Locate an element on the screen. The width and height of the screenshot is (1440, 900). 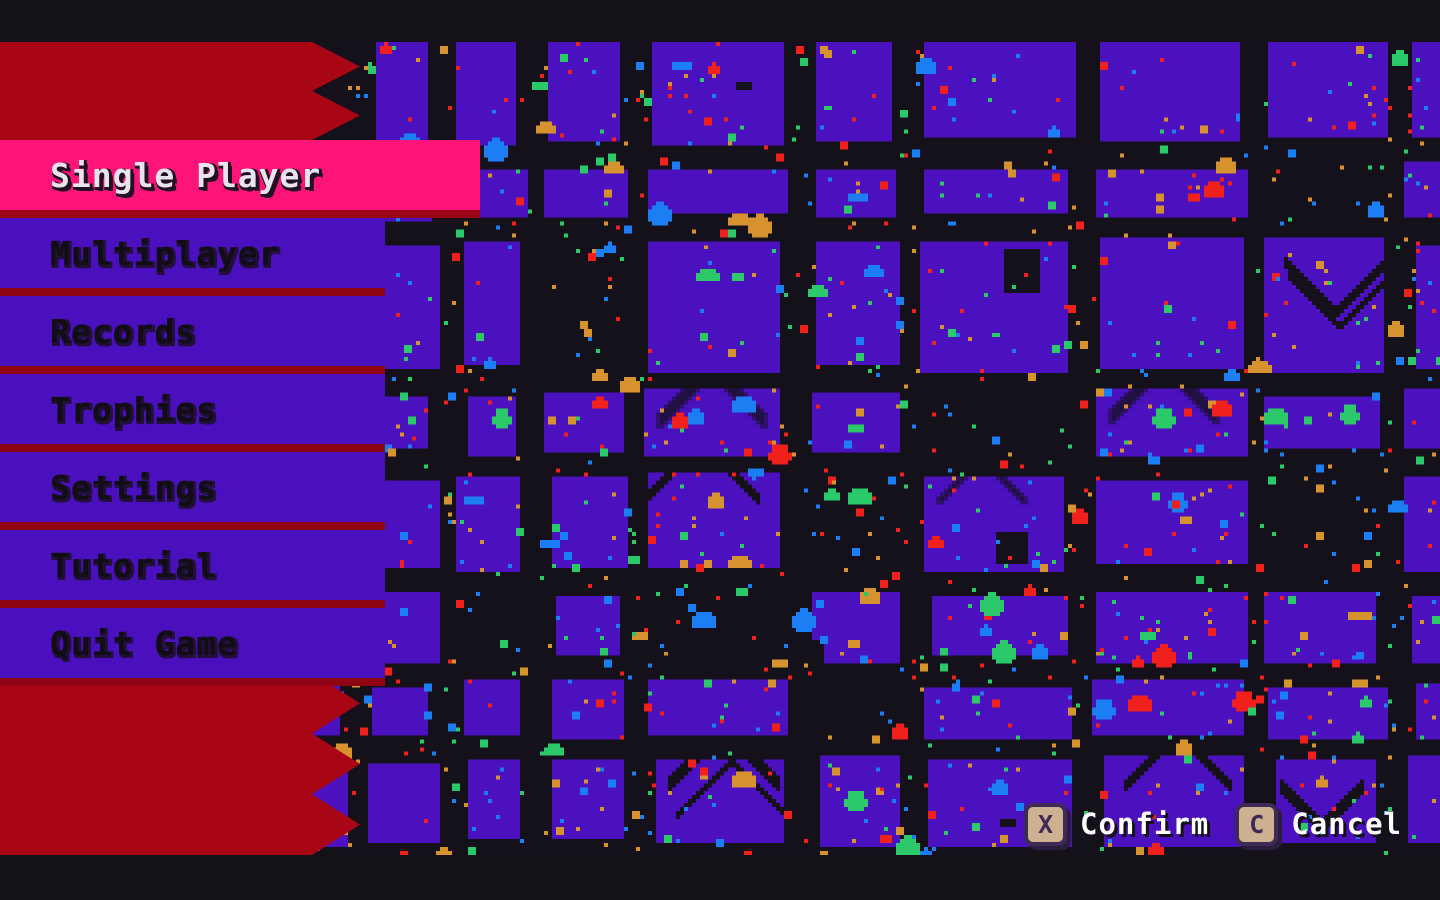
menu-item-label: Single Player is located at coordinates (186, 175).